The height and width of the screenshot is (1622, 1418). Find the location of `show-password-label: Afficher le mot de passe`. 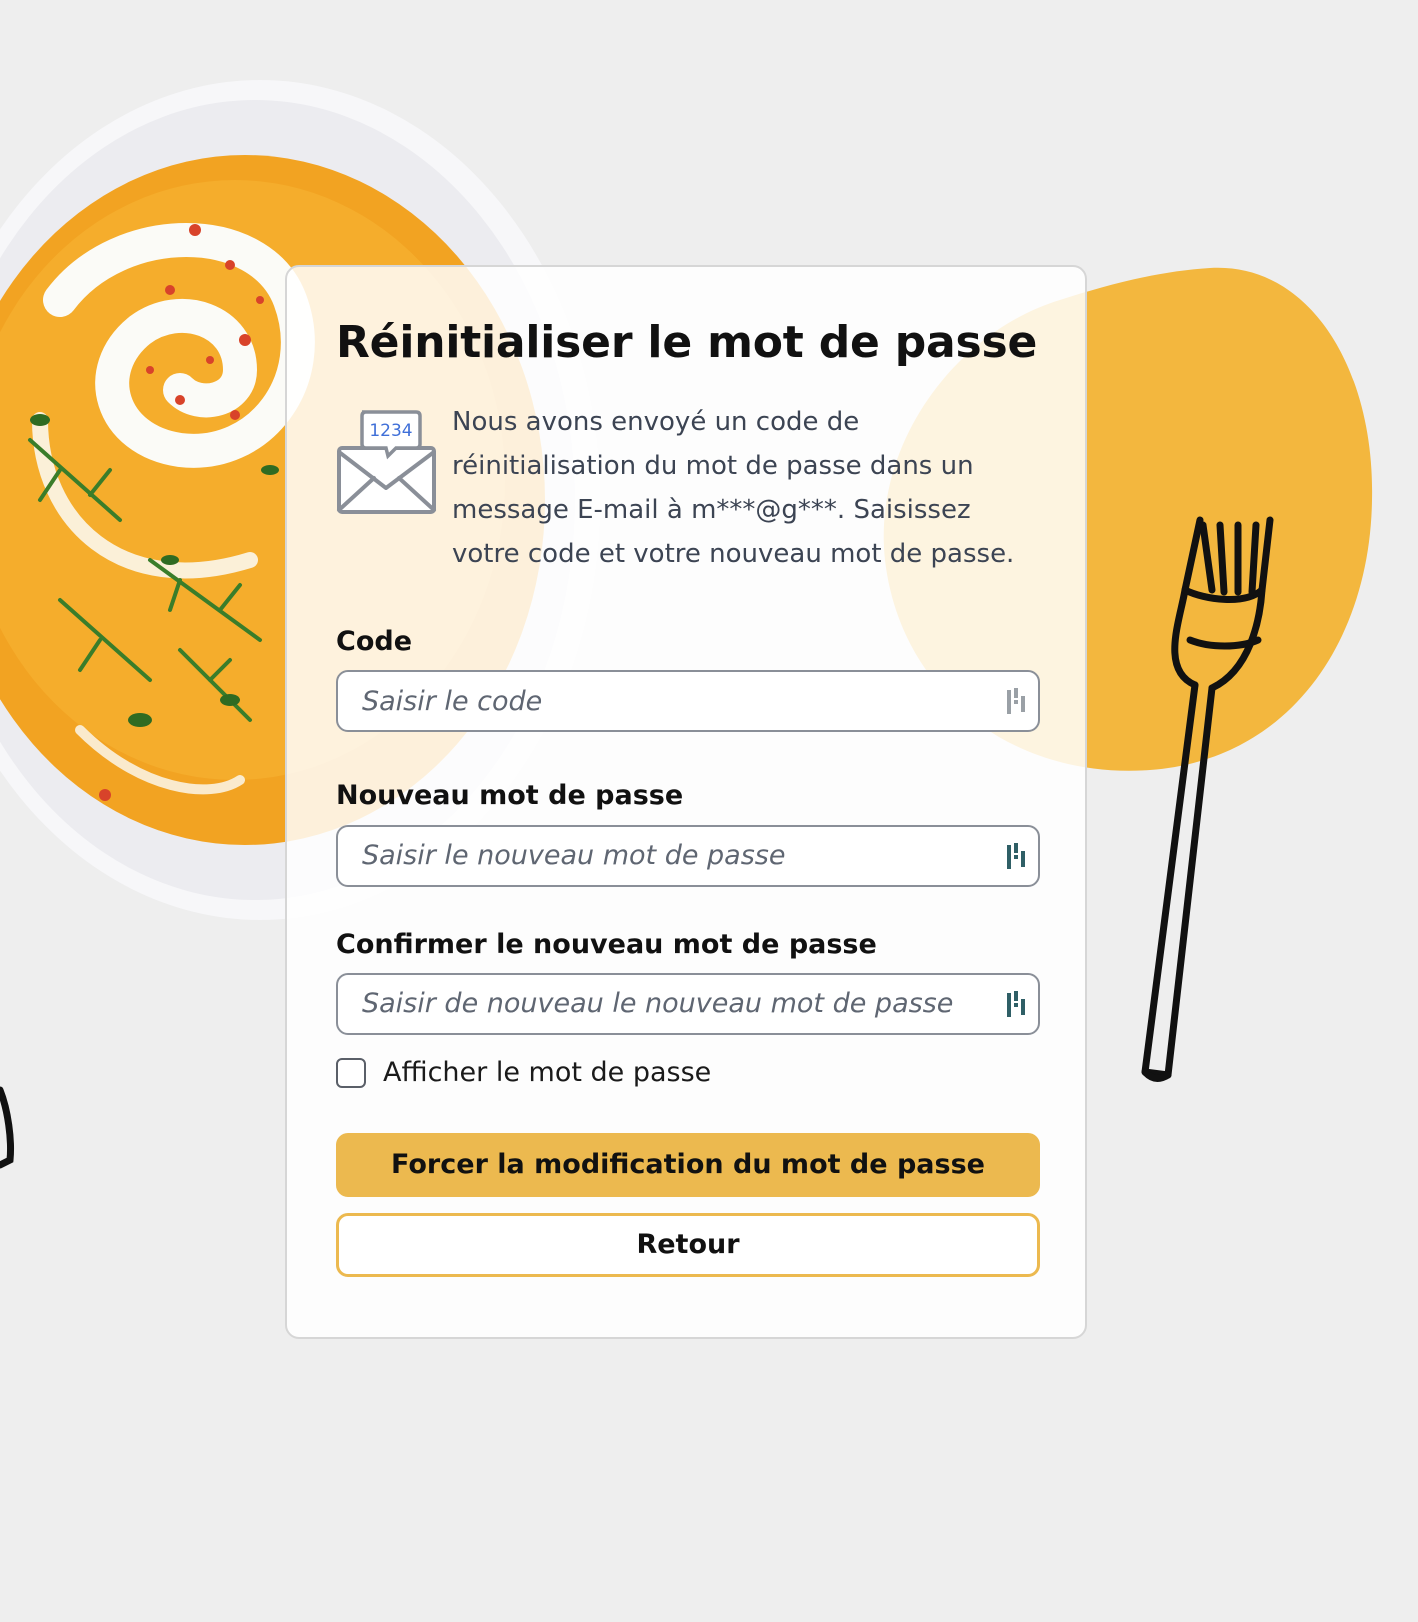

show-password-label: Afficher le mot de passe is located at coordinates (547, 1072).